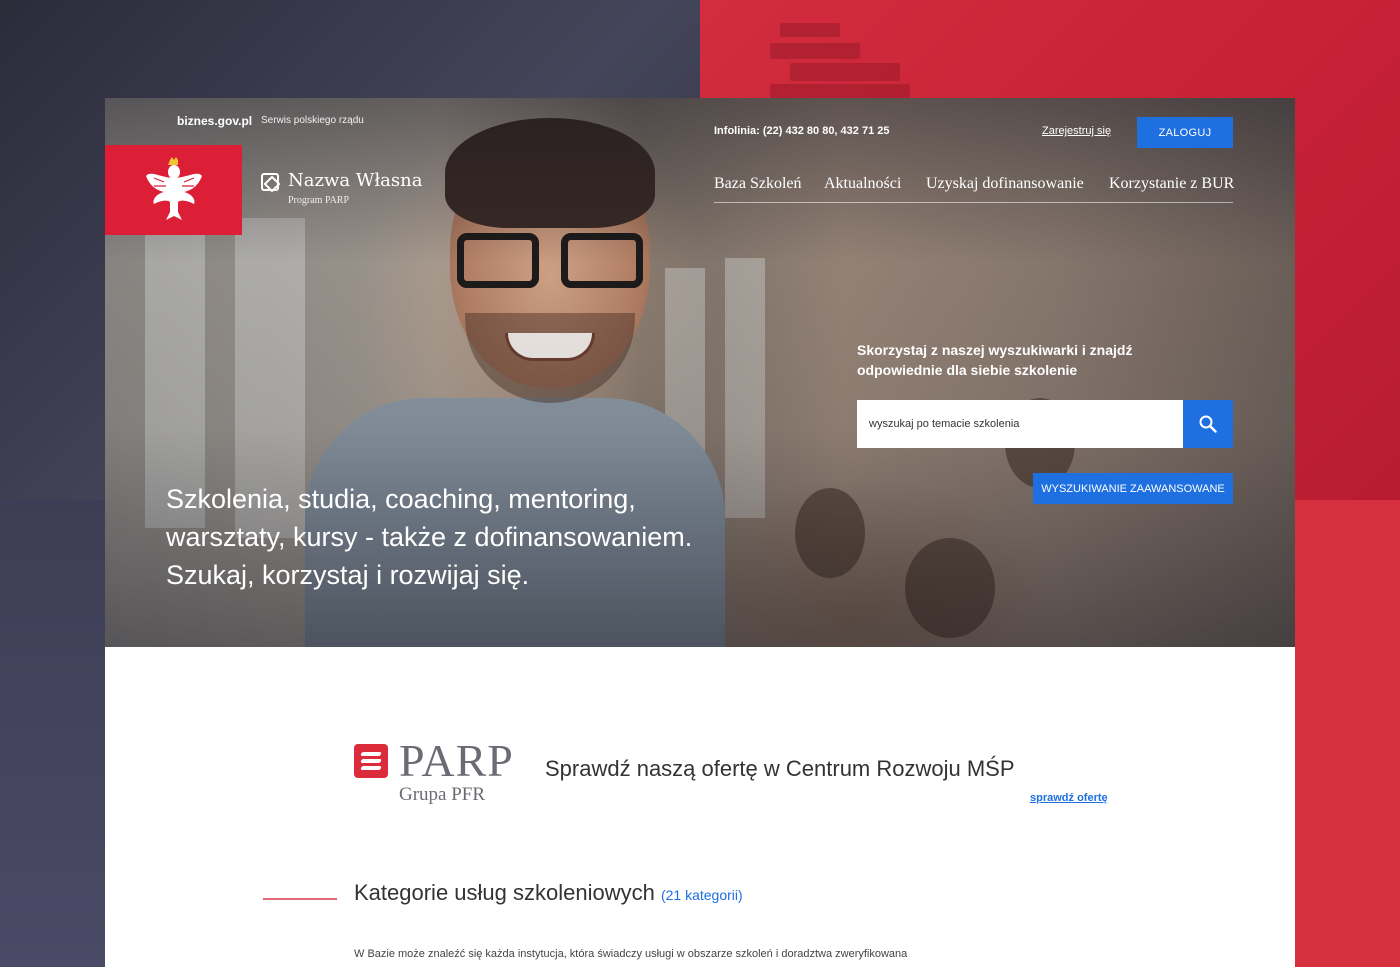 This screenshot has height=967, width=1400. I want to click on categories-count: (21 kategorii), so click(702, 895).